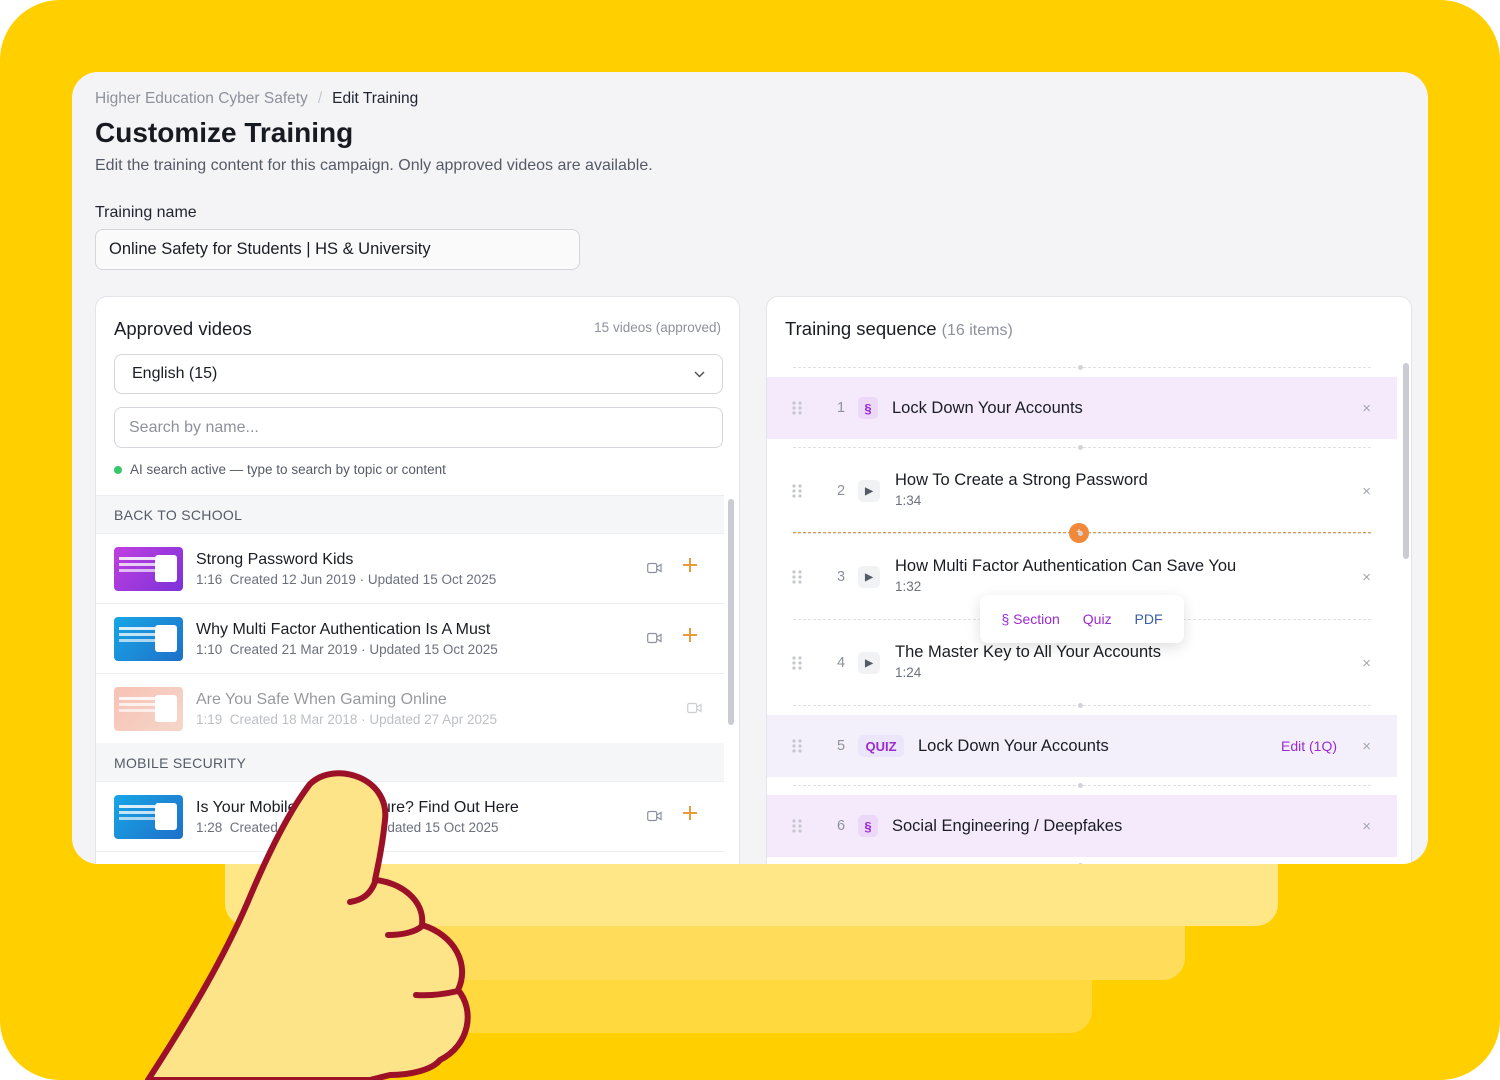 This screenshot has height=1080, width=1500. What do you see at coordinates (657, 327) in the screenshot?
I see `approved-videos-count: 15 videos (approved)` at bounding box center [657, 327].